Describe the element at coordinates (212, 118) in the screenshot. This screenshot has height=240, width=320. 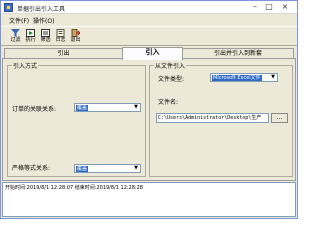
I see `file-path-input: C:\Users\Administrator\Desktop\生产` at that location.